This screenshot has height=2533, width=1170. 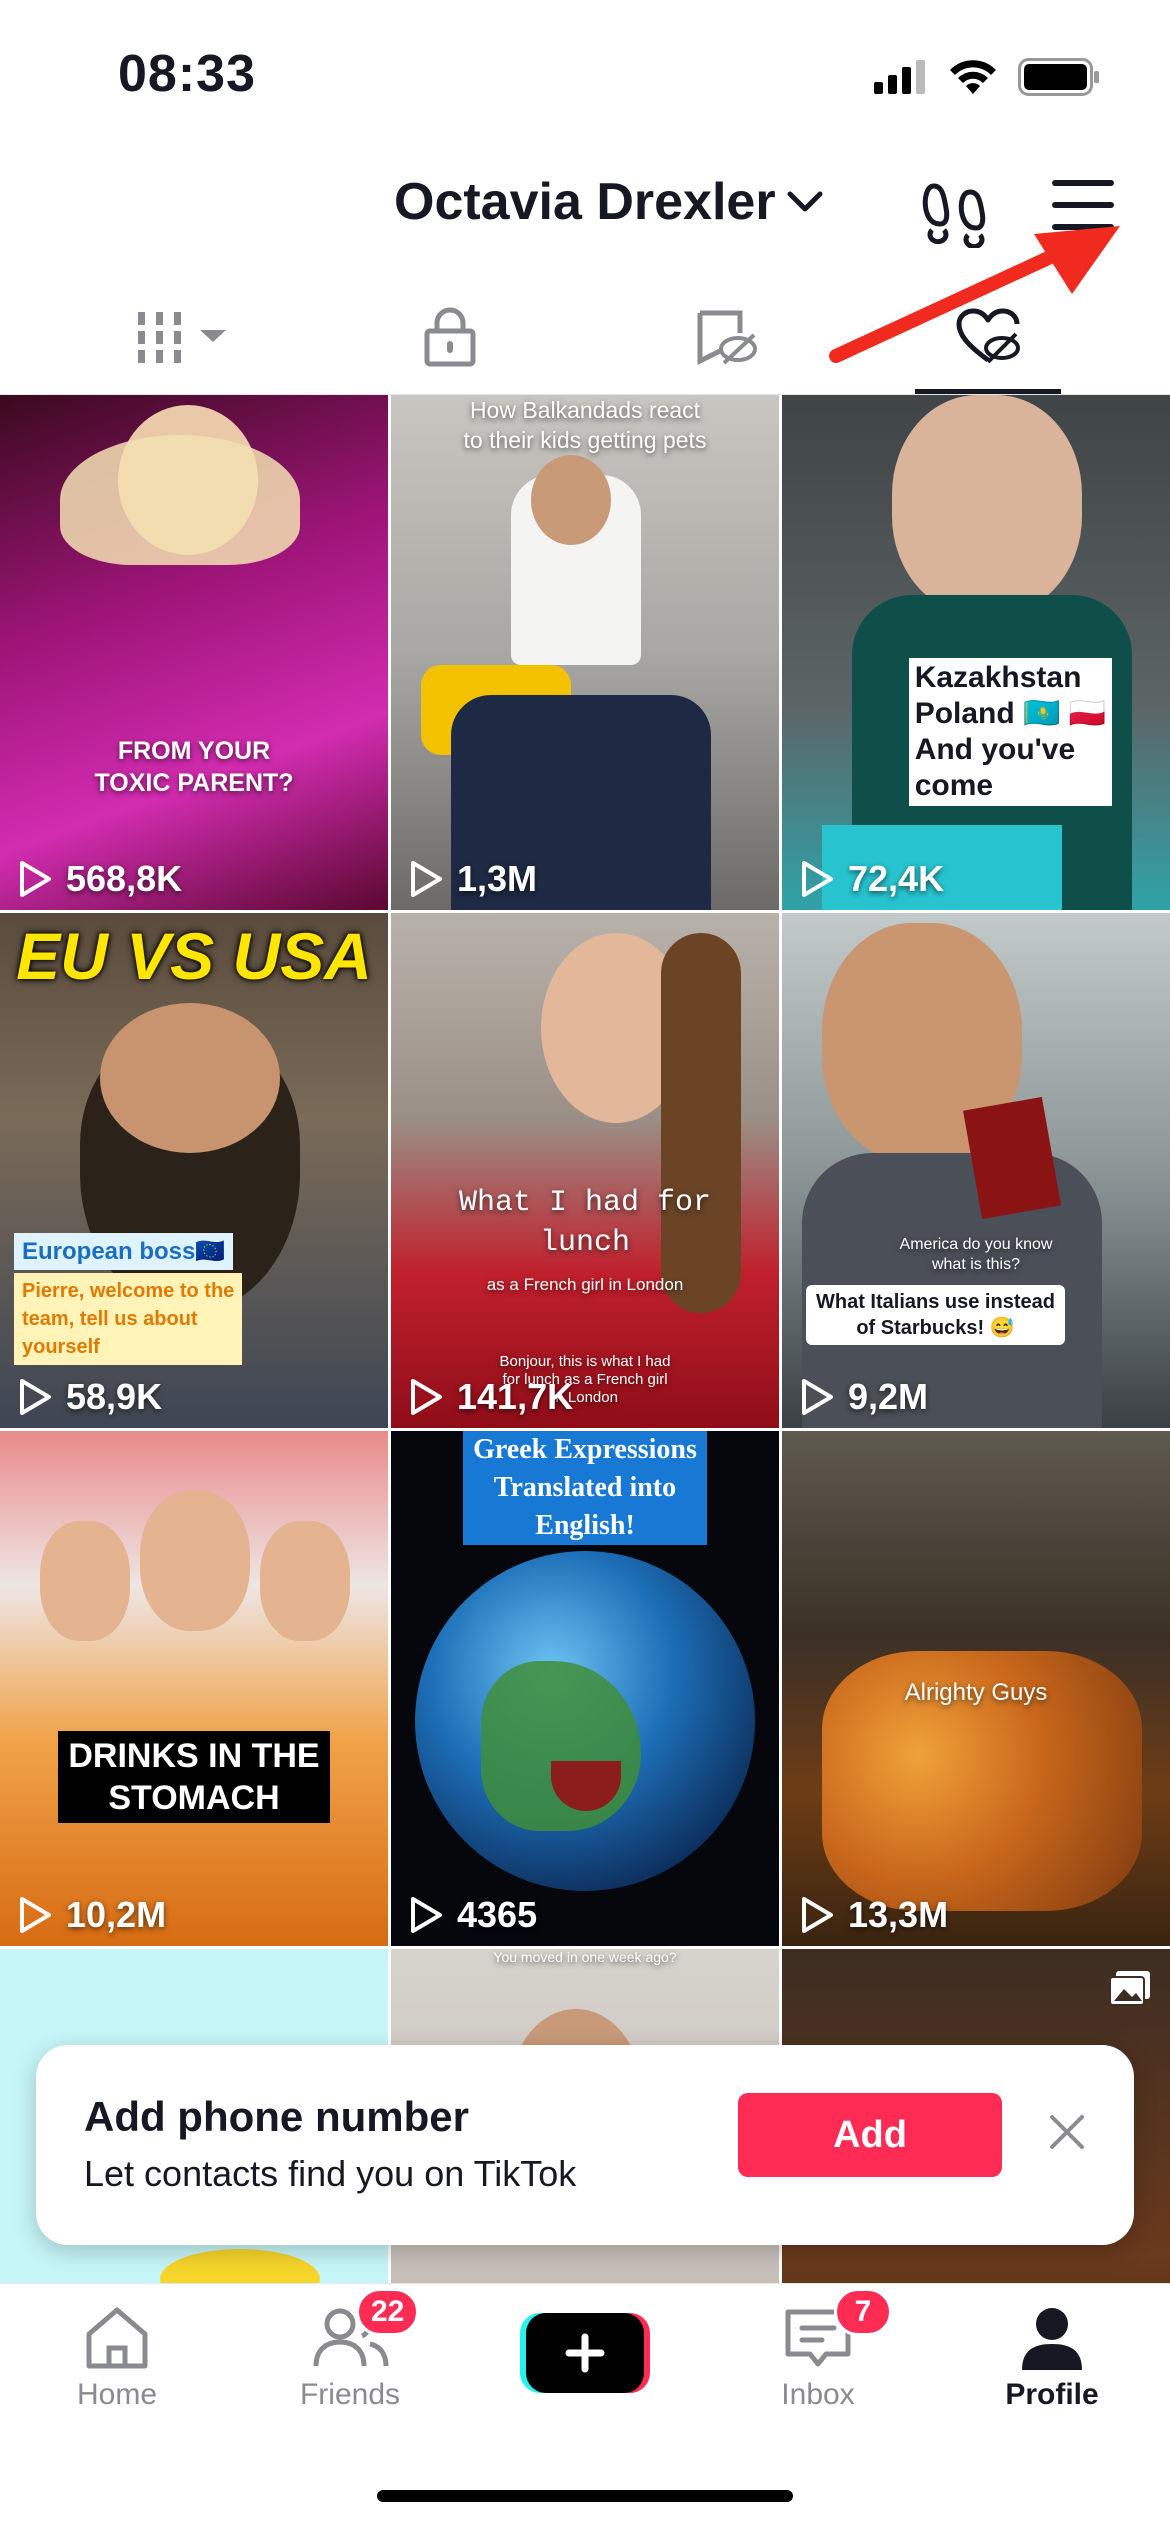 I want to click on video-caption: You moved in one week ago?, so click(x=585, y=1957).